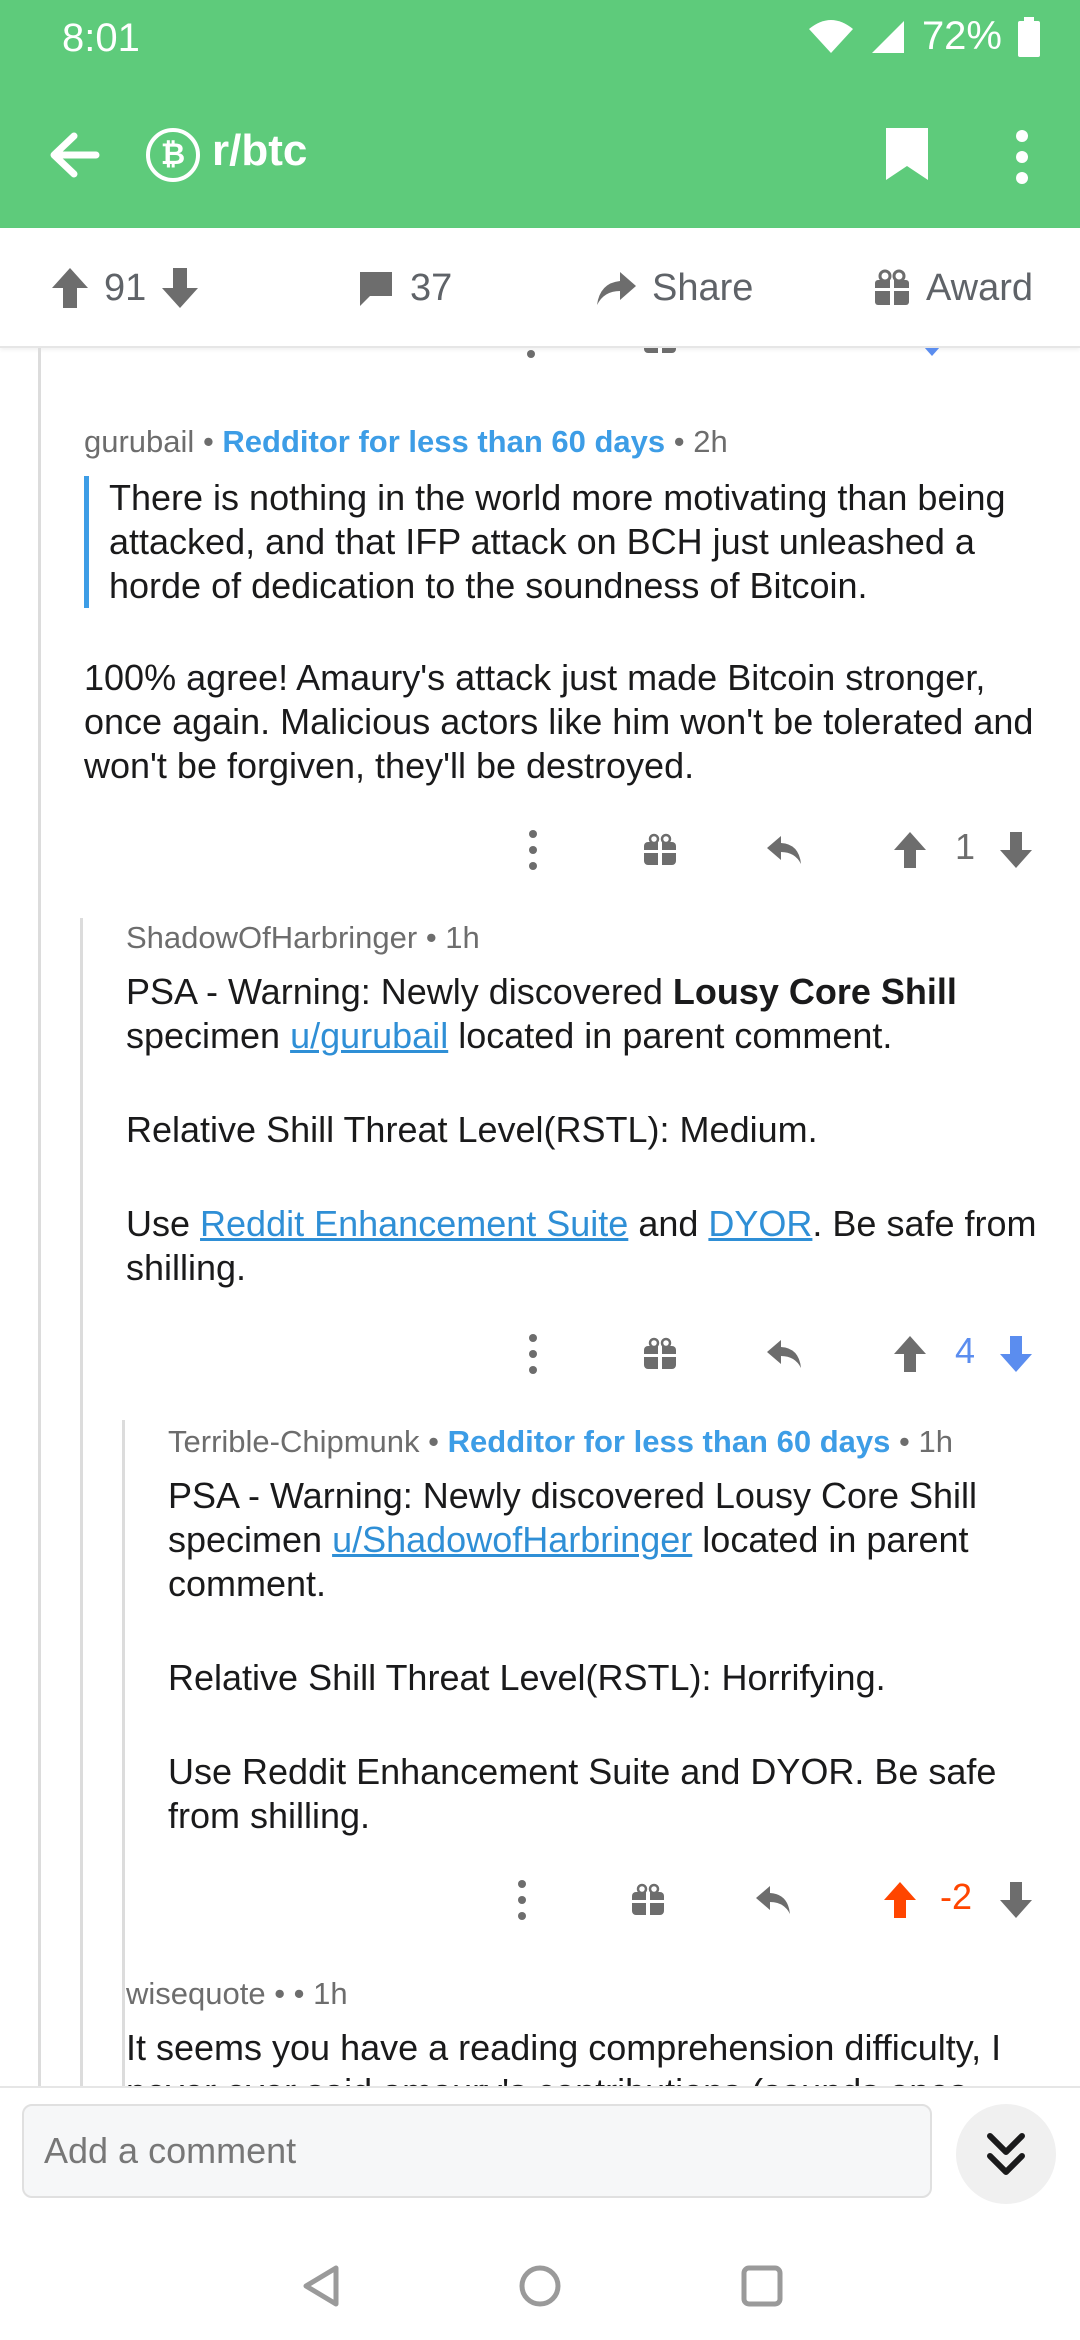  What do you see at coordinates (294, 1441) in the screenshot?
I see `comment-author: Terrible-Chipmunk` at bounding box center [294, 1441].